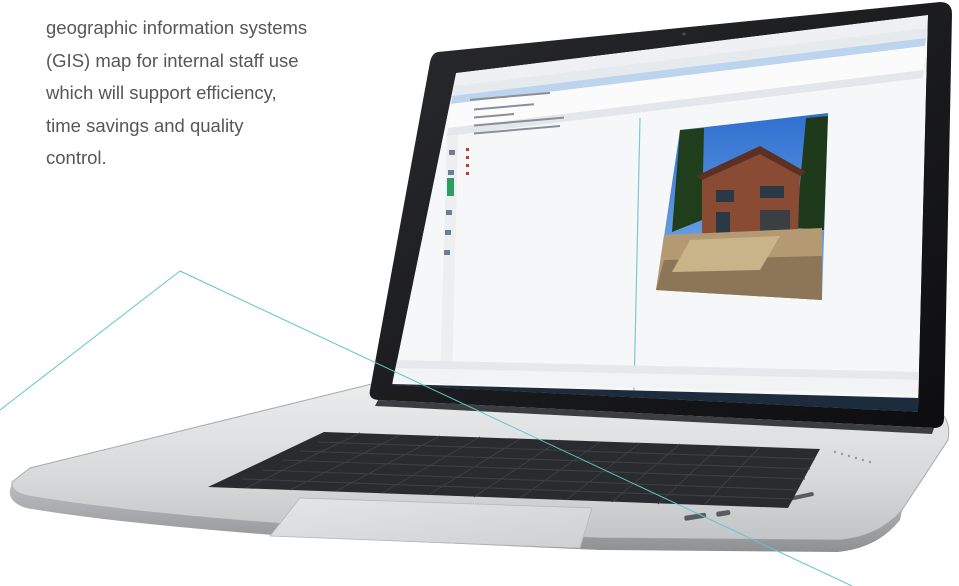 The height and width of the screenshot is (586, 959). I want to click on house-photo, so click(742, 206).